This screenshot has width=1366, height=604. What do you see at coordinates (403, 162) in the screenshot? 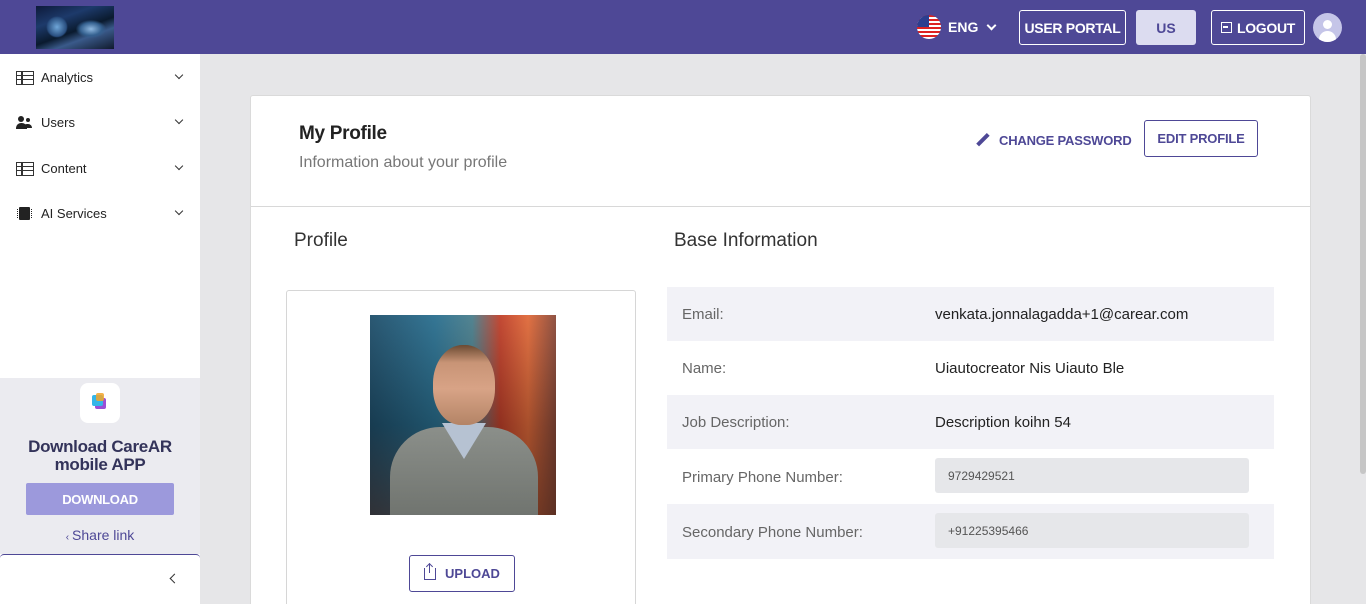
I see `page-subtitle: Information about your profile` at bounding box center [403, 162].